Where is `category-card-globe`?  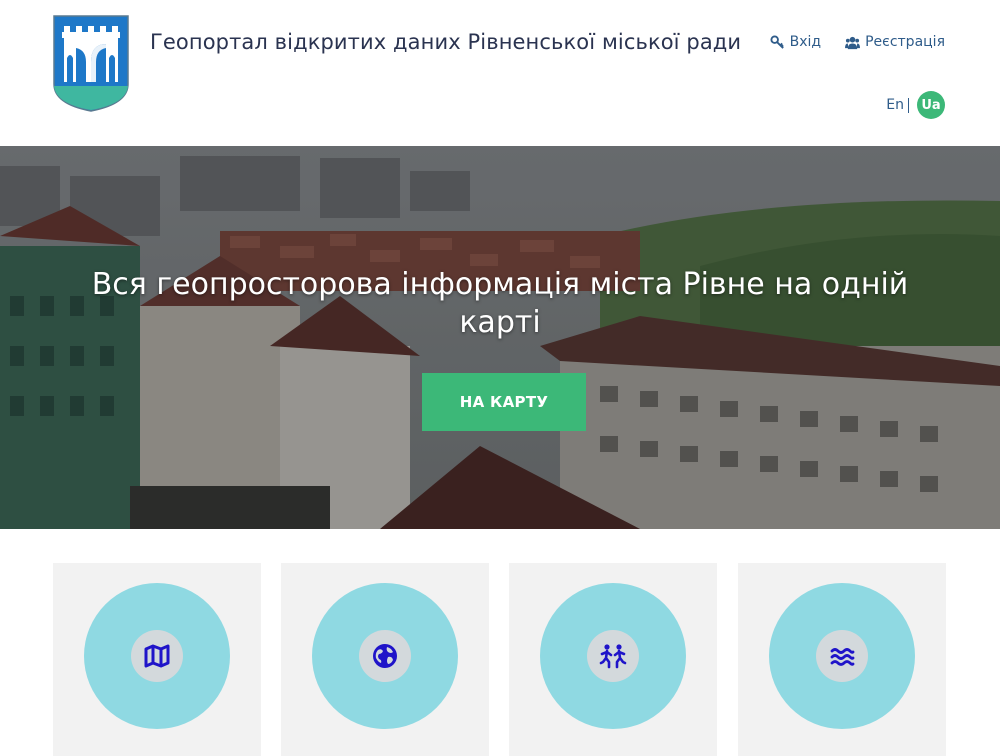
category-card-globe is located at coordinates (385, 659).